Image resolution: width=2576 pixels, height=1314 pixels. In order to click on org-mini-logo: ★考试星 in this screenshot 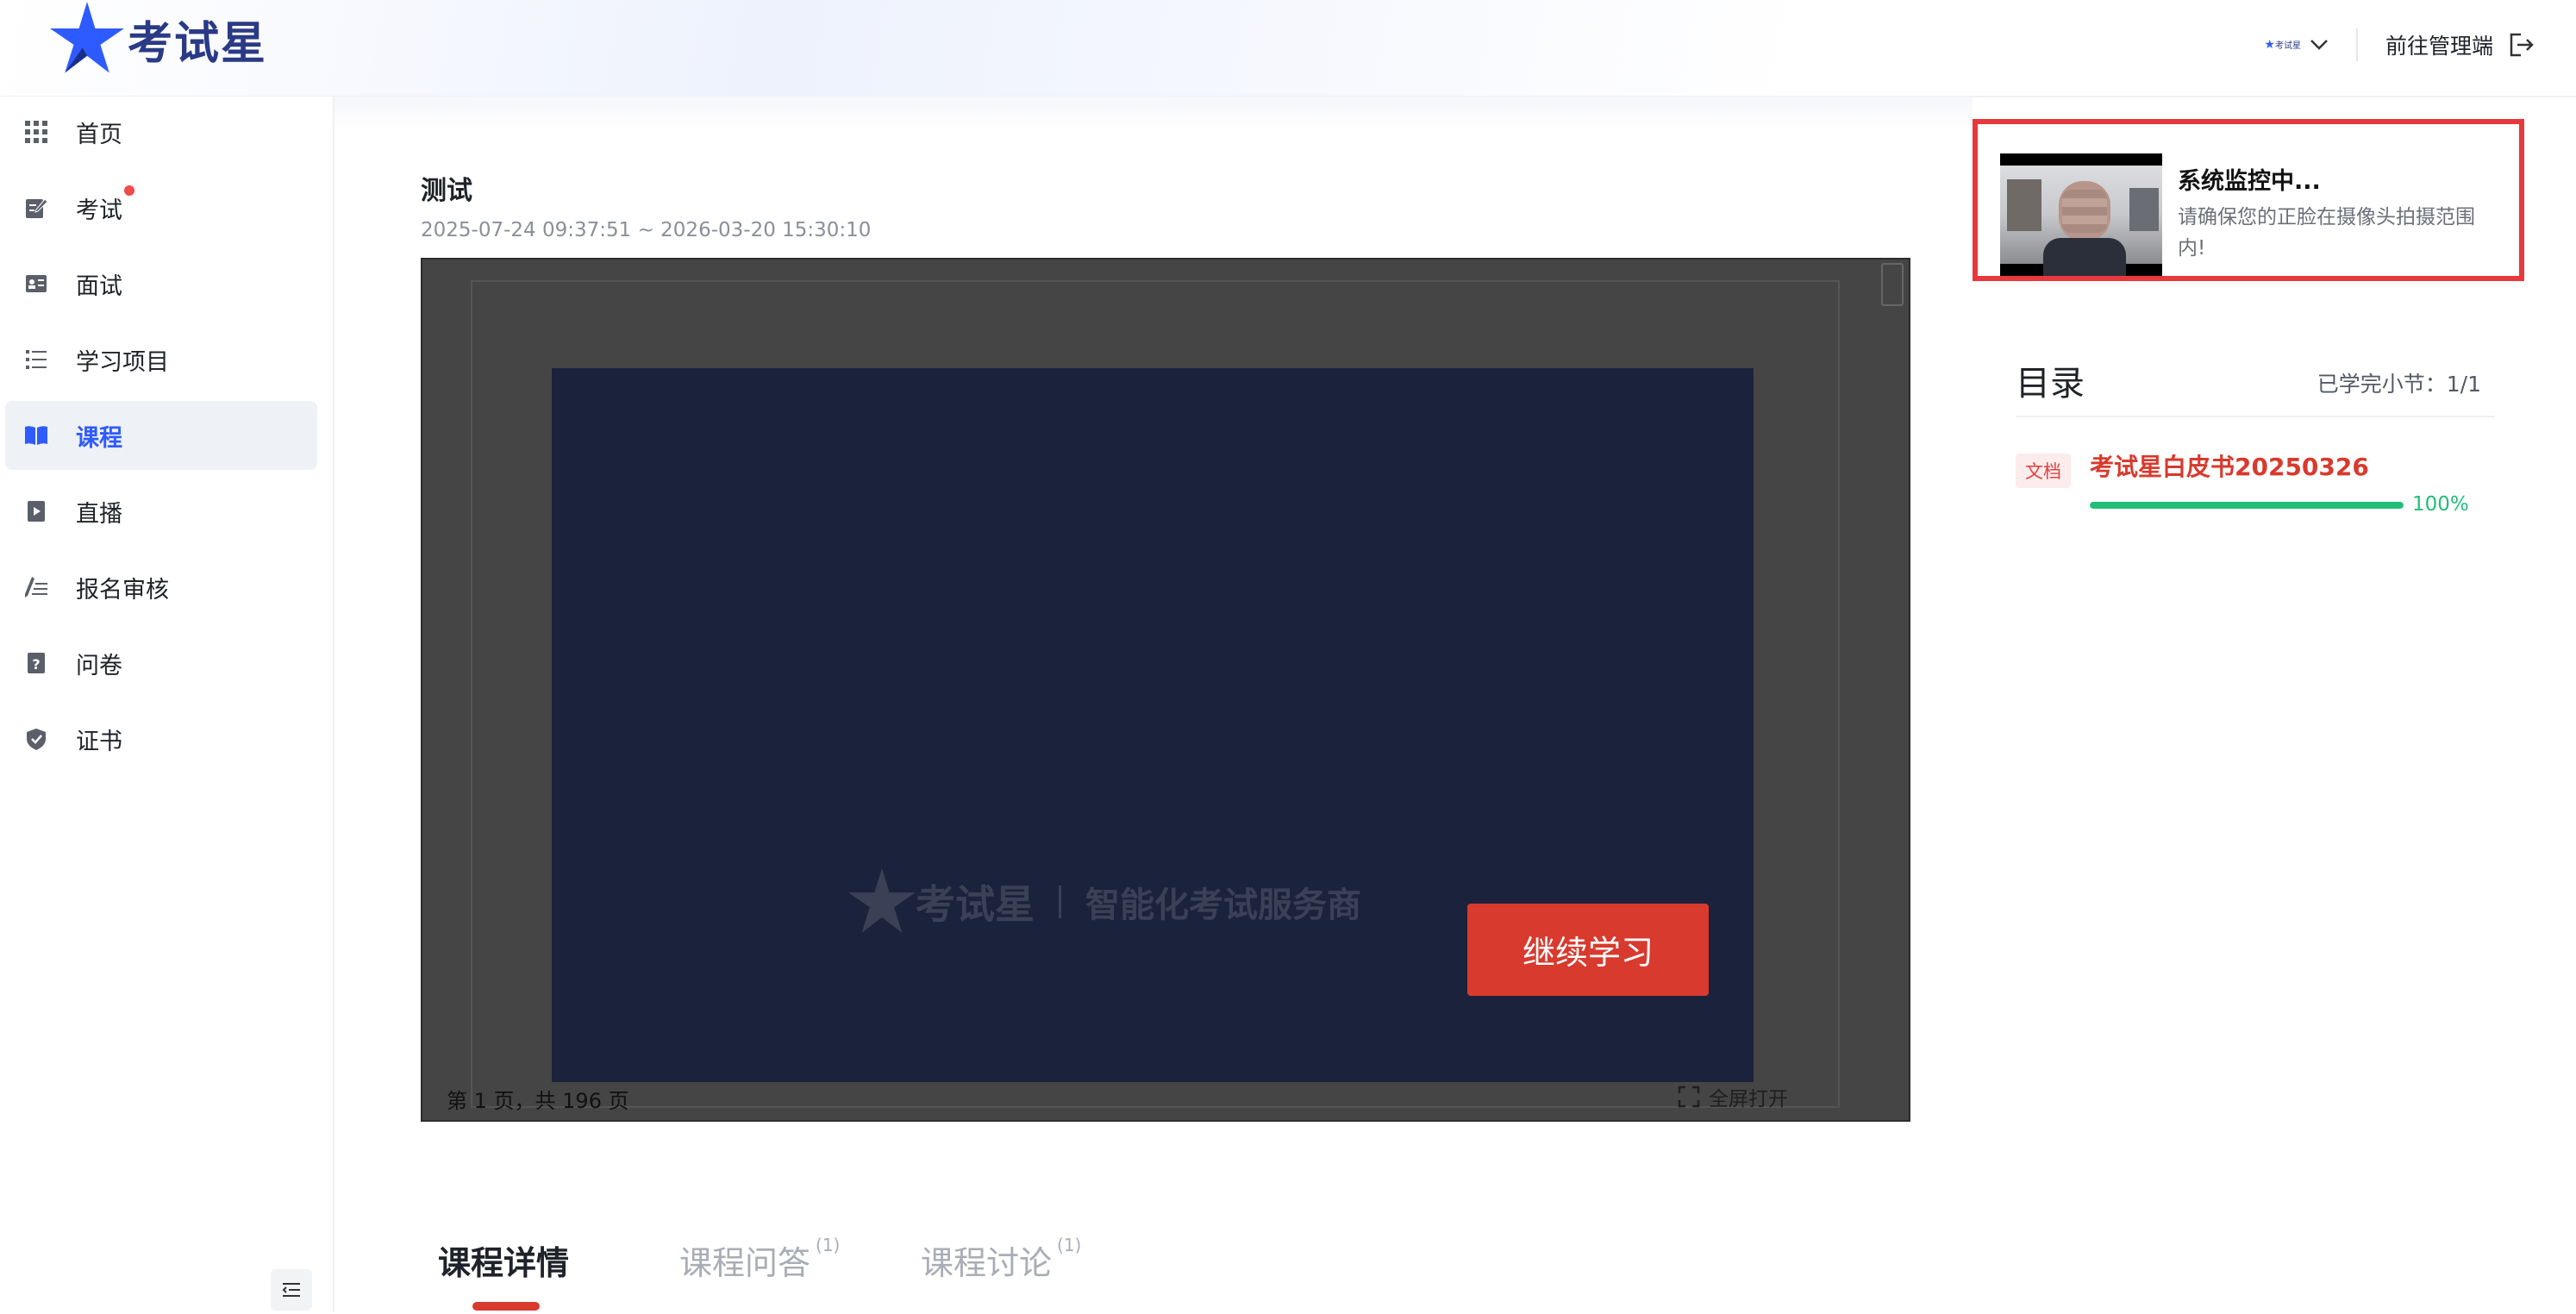, I will do `click(2282, 45)`.